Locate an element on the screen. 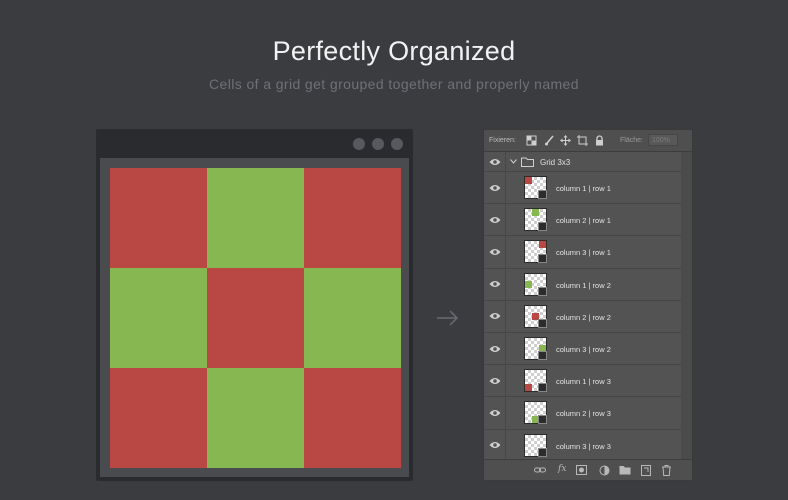 Image resolution: width=788 pixels, height=500 pixels. lock-label: Fixieren: is located at coordinates (502, 140).